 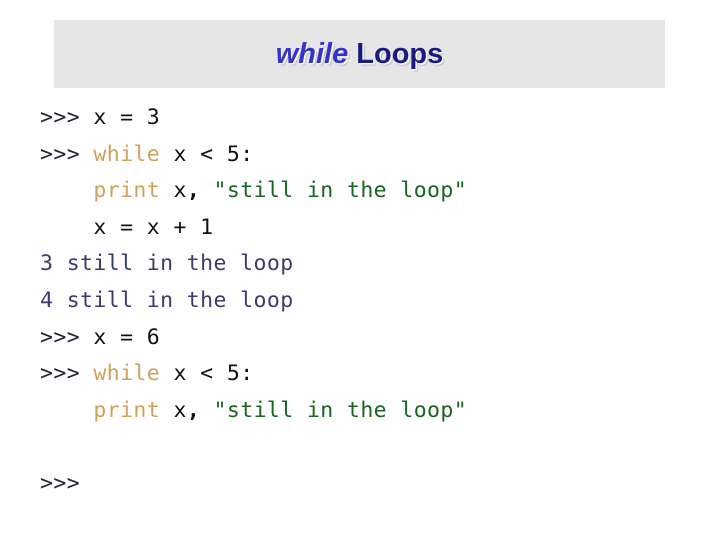 What do you see at coordinates (167, 264) in the screenshot?
I see `console-token-output: 3 still in the loop` at bounding box center [167, 264].